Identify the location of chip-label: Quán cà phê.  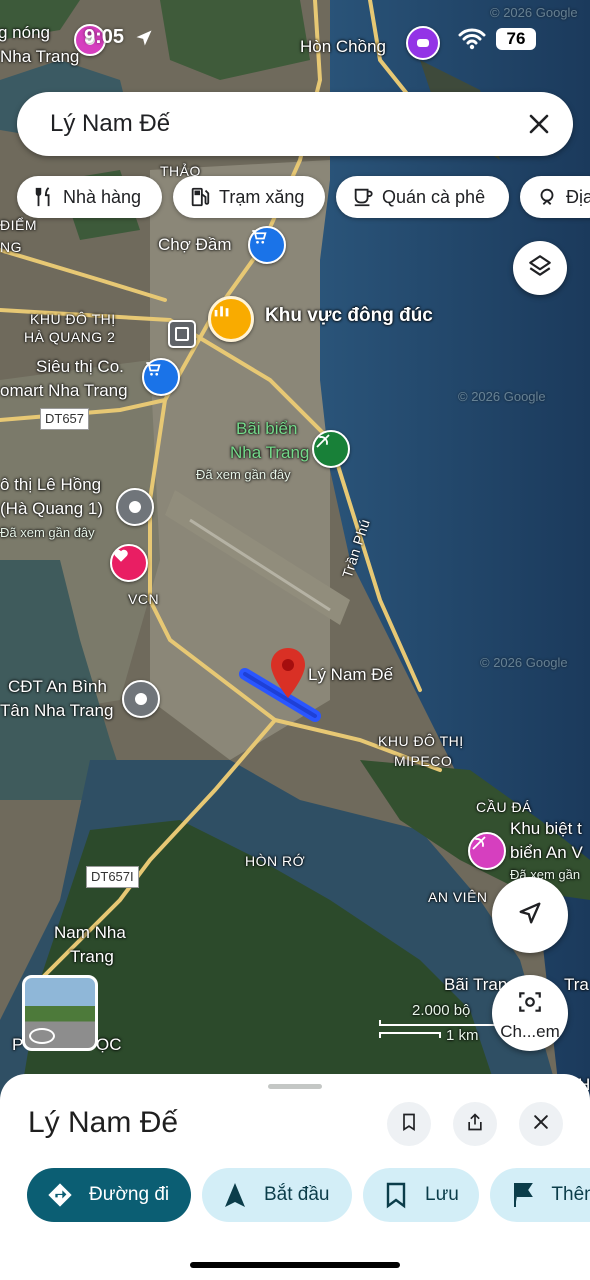
(434, 196).